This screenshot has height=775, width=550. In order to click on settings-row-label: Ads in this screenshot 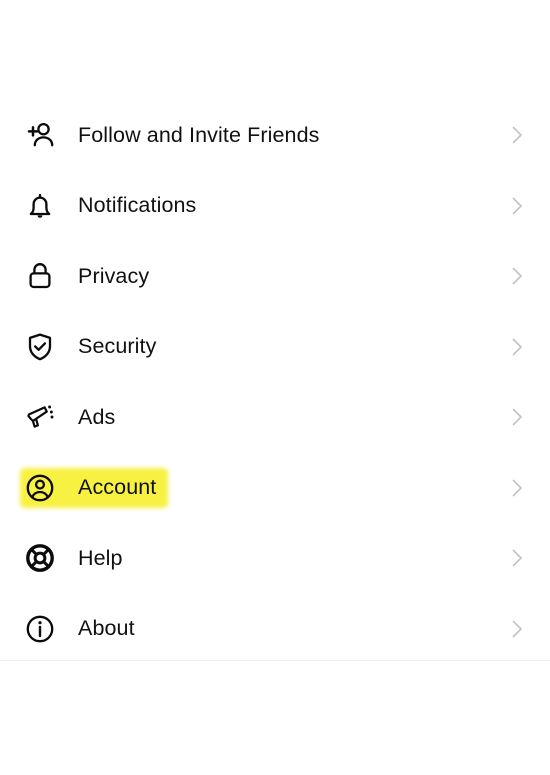, I will do `click(97, 416)`.